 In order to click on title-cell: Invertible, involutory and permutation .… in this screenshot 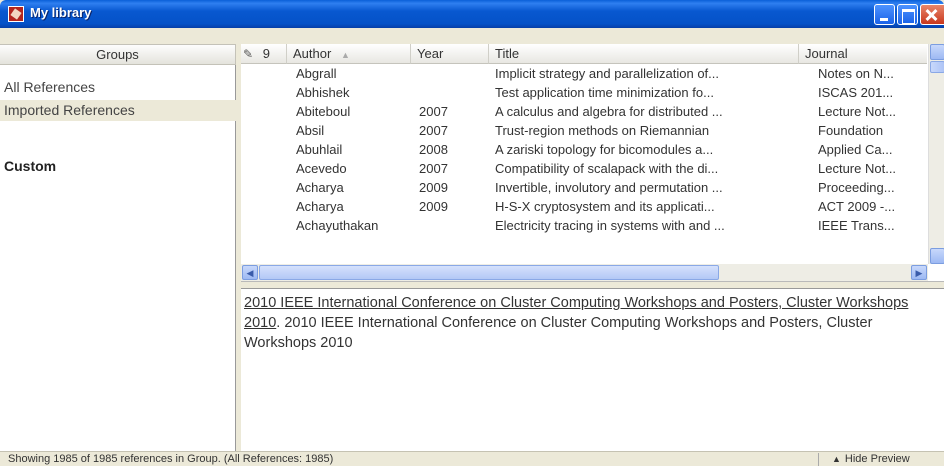, I will do `click(609, 187)`.